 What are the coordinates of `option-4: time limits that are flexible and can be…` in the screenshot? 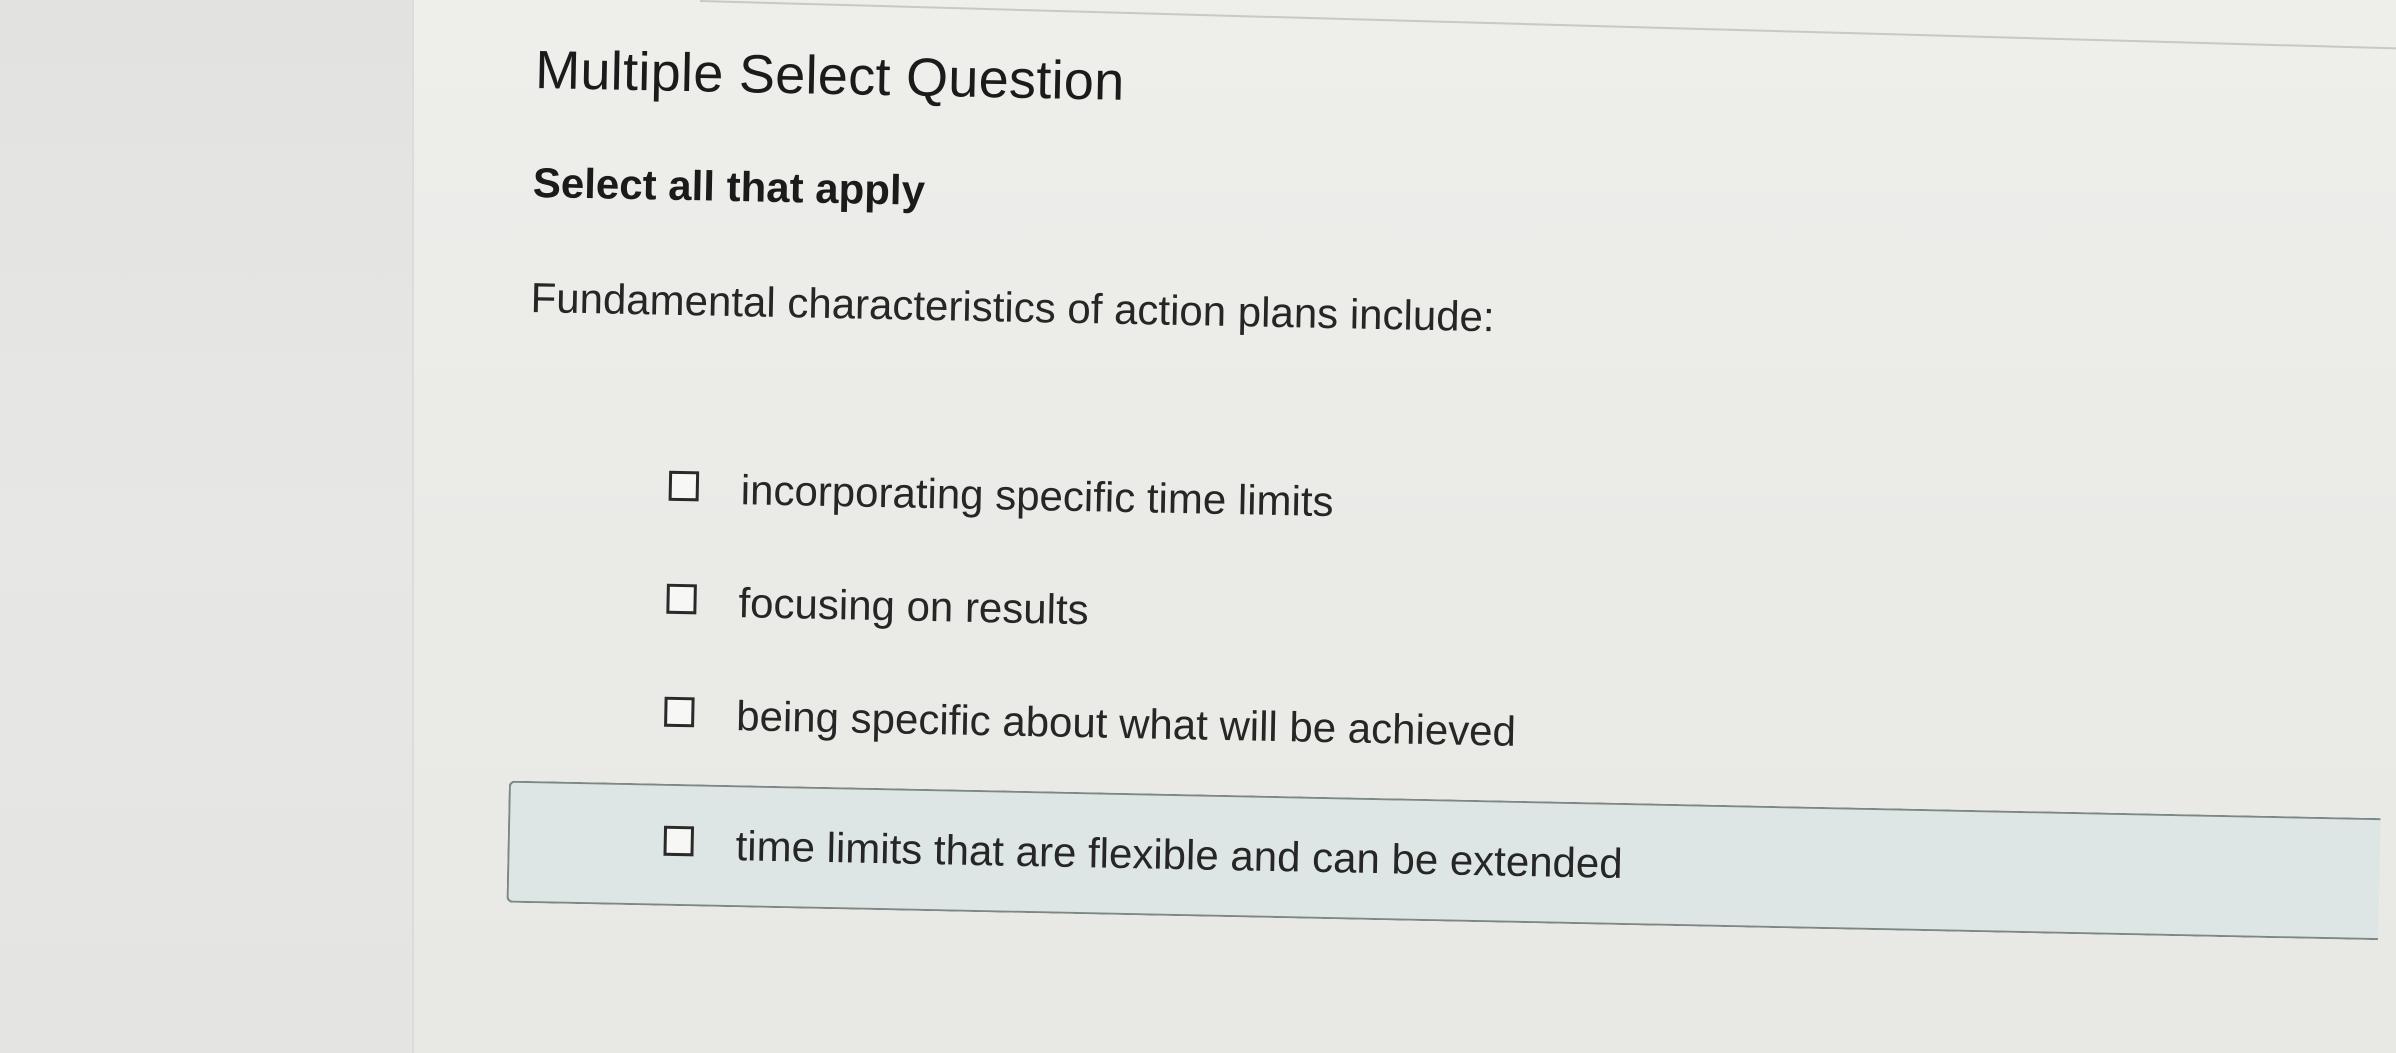 It's located at (1443, 860).